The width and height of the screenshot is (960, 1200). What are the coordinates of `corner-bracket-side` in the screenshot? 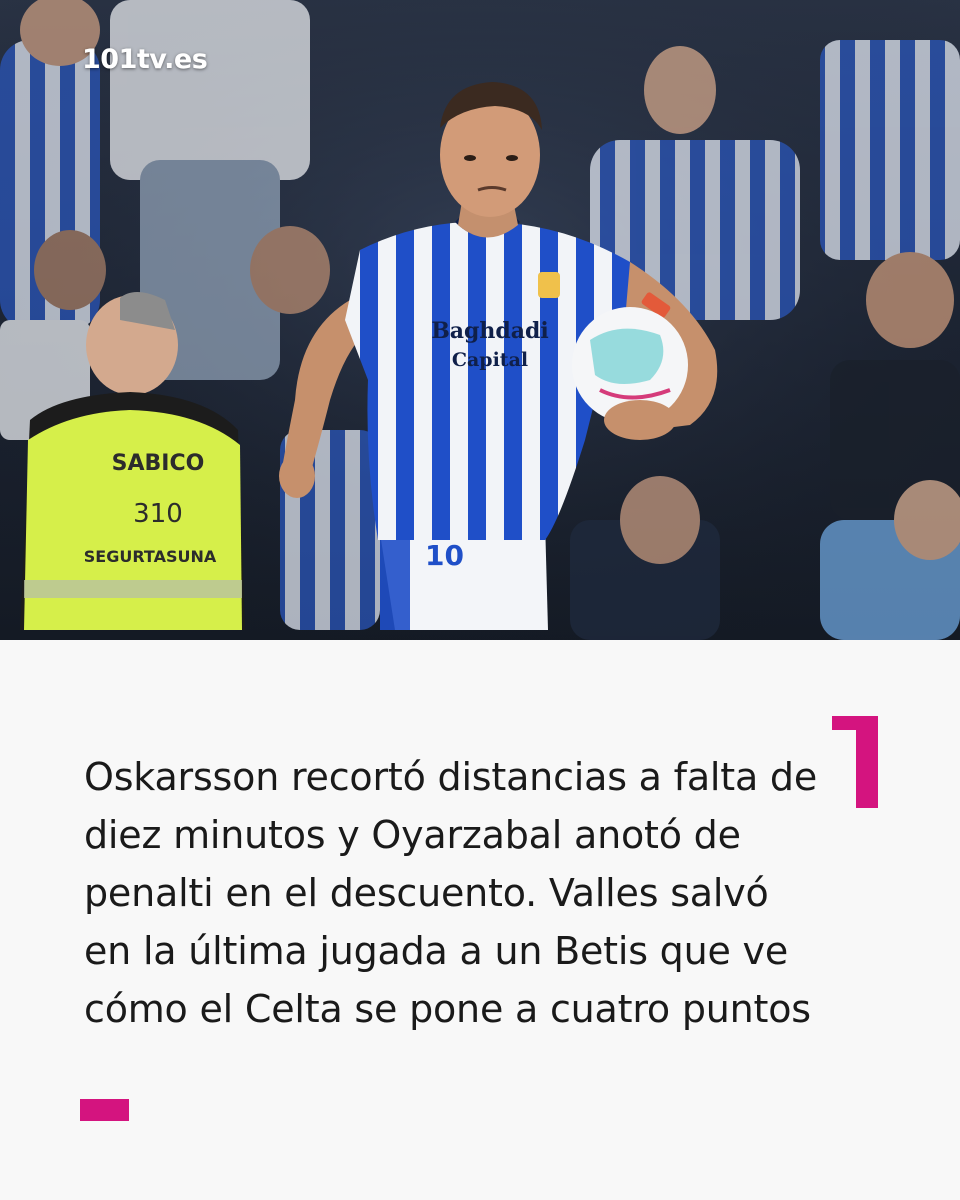 It's located at (867, 762).